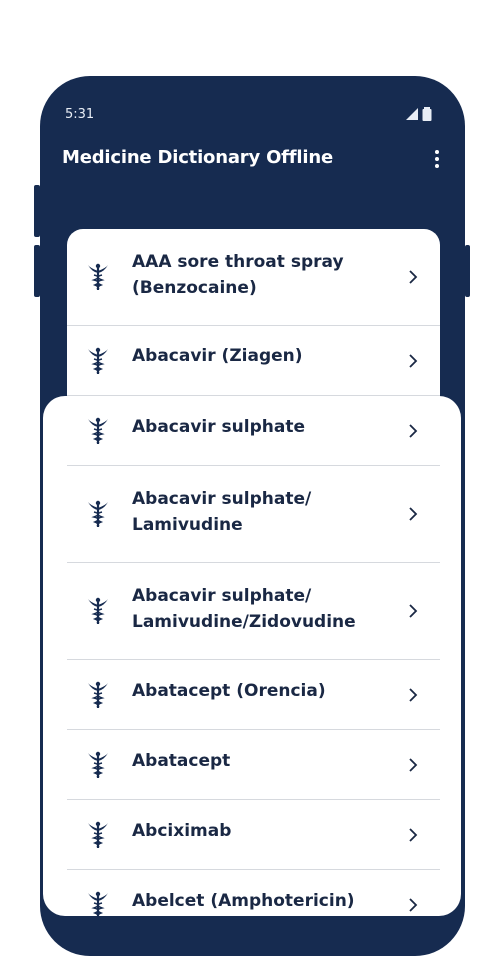  Describe the element at coordinates (243, 901) in the screenshot. I see `list-item-label: Abelcet (Amphotericin)` at that location.